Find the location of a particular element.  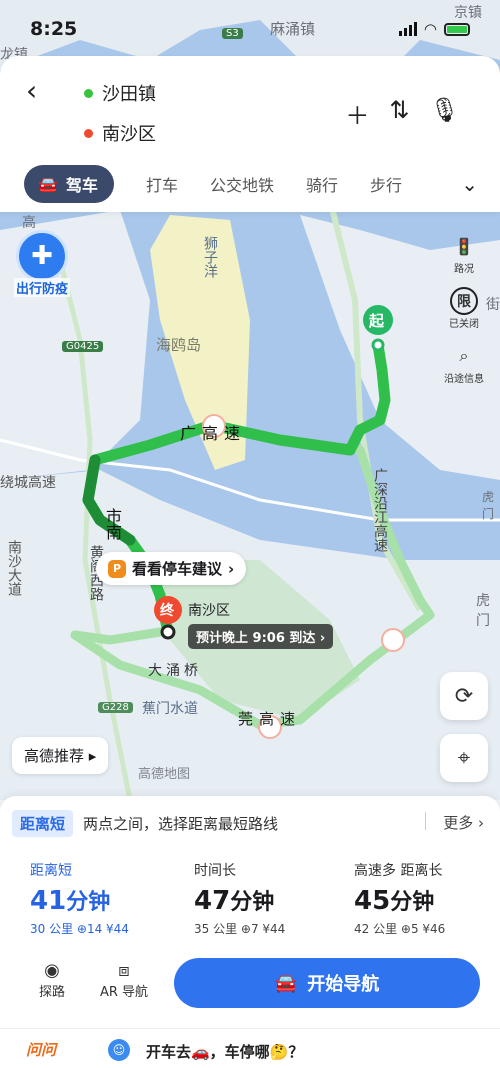

map-label-guan-highway: 莞高速 is located at coordinates (270, 719).